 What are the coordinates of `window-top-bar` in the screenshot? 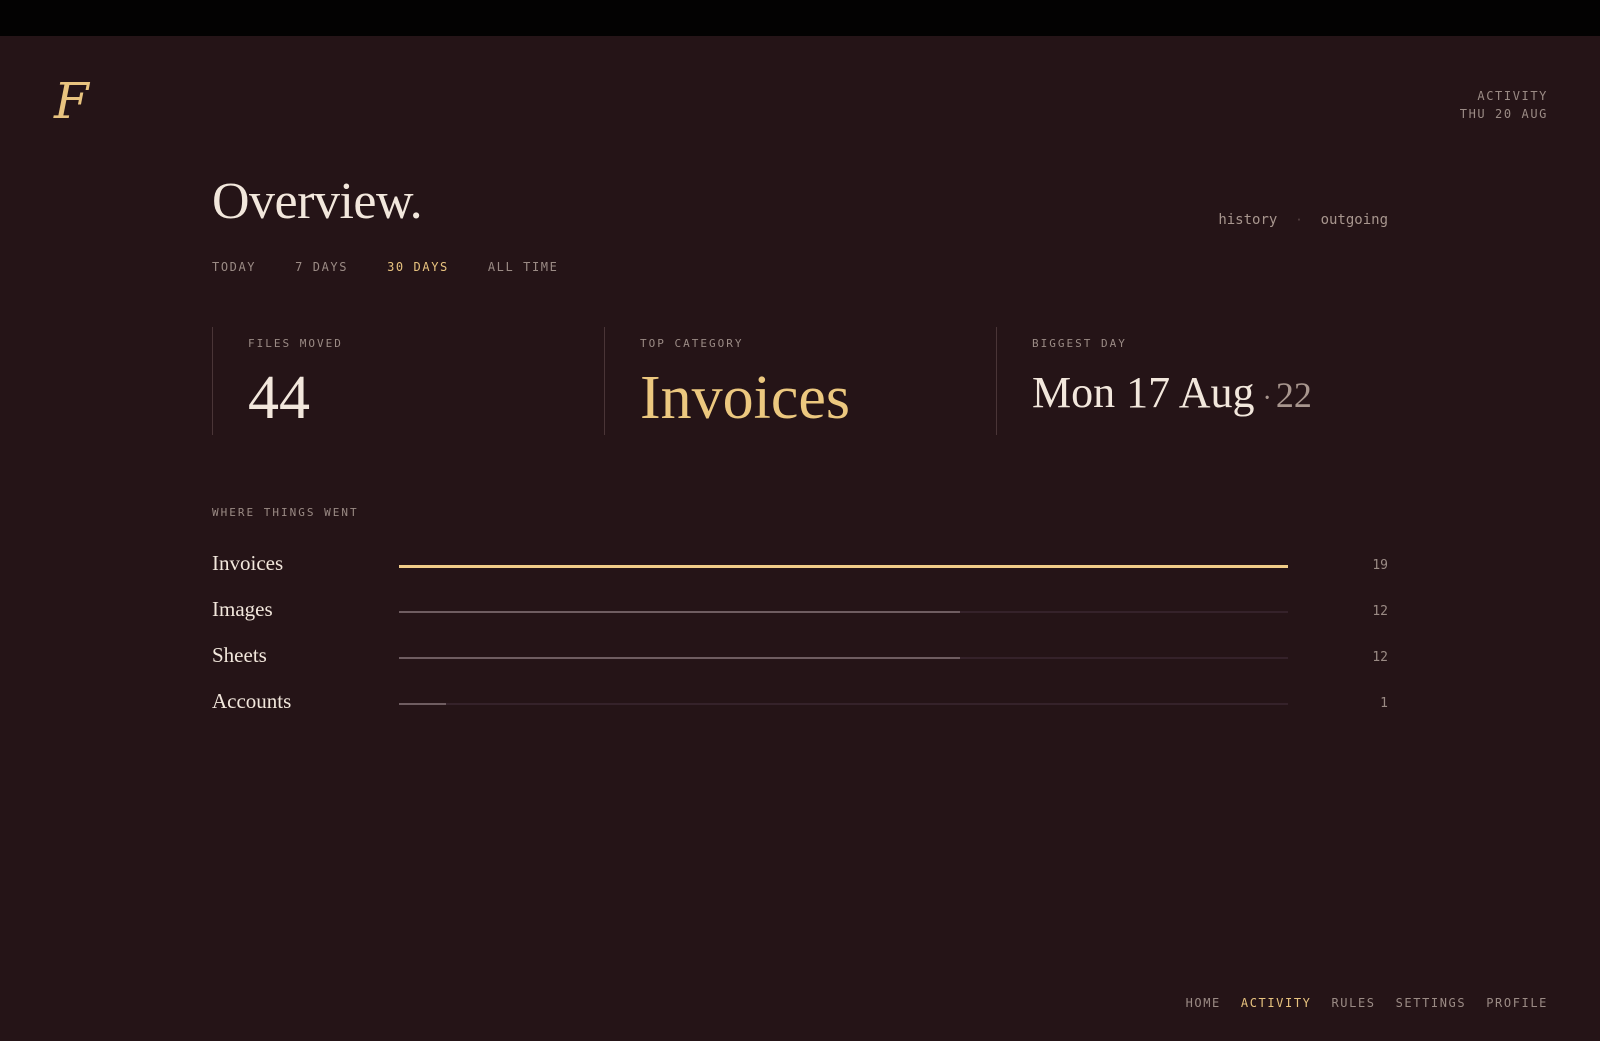 It's located at (800, 18).